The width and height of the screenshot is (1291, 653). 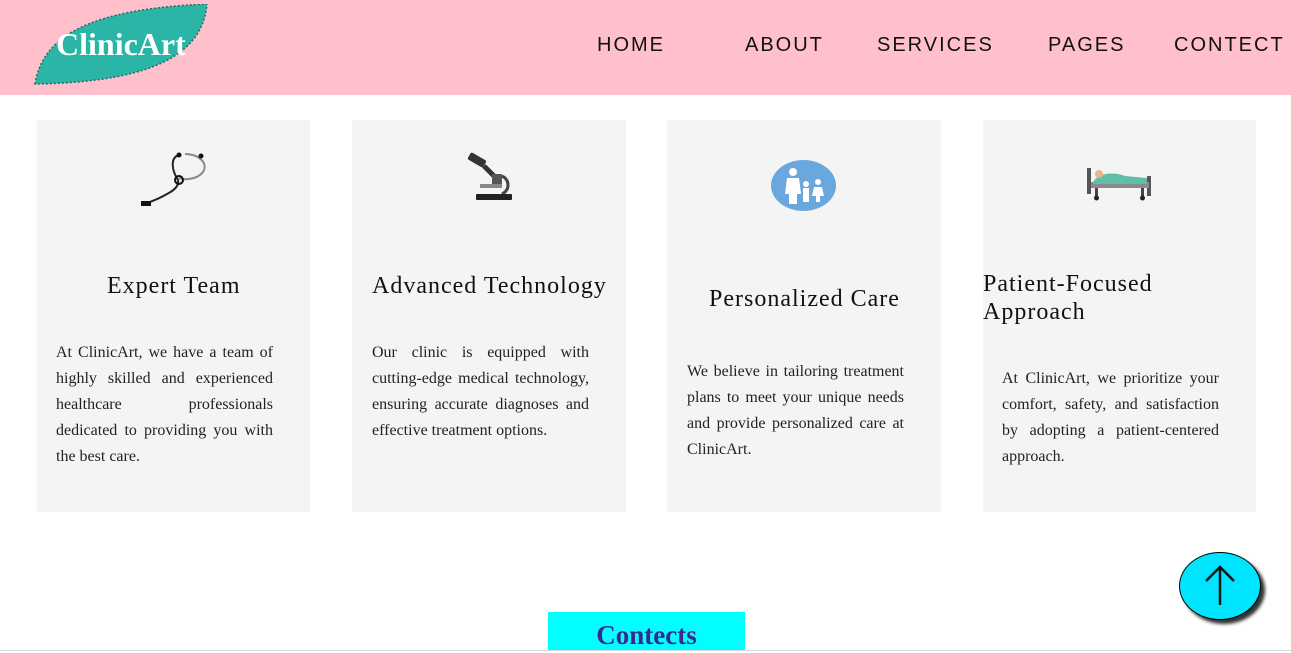 I want to click on card-title: Patient-Focused Approach, so click(x=1068, y=298).